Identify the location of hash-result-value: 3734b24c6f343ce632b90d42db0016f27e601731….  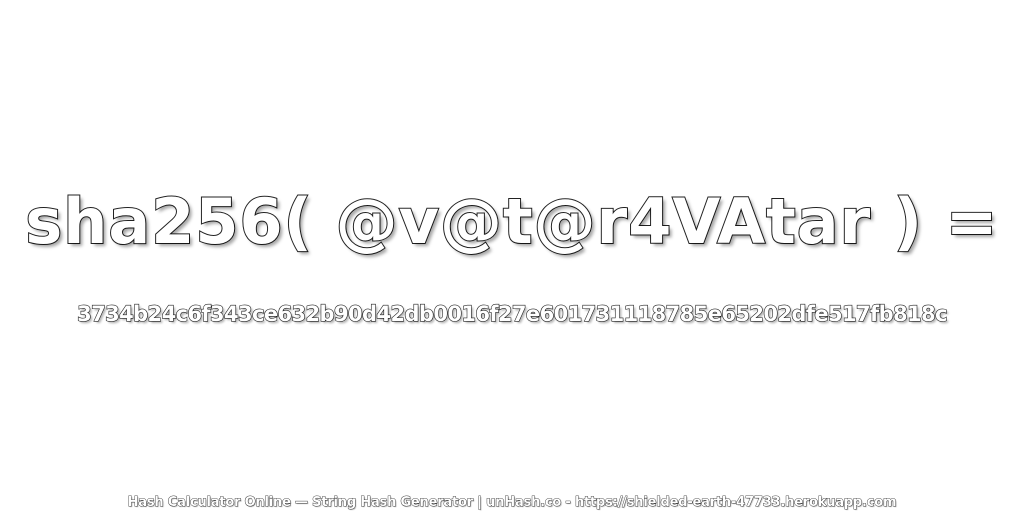
(512, 313).